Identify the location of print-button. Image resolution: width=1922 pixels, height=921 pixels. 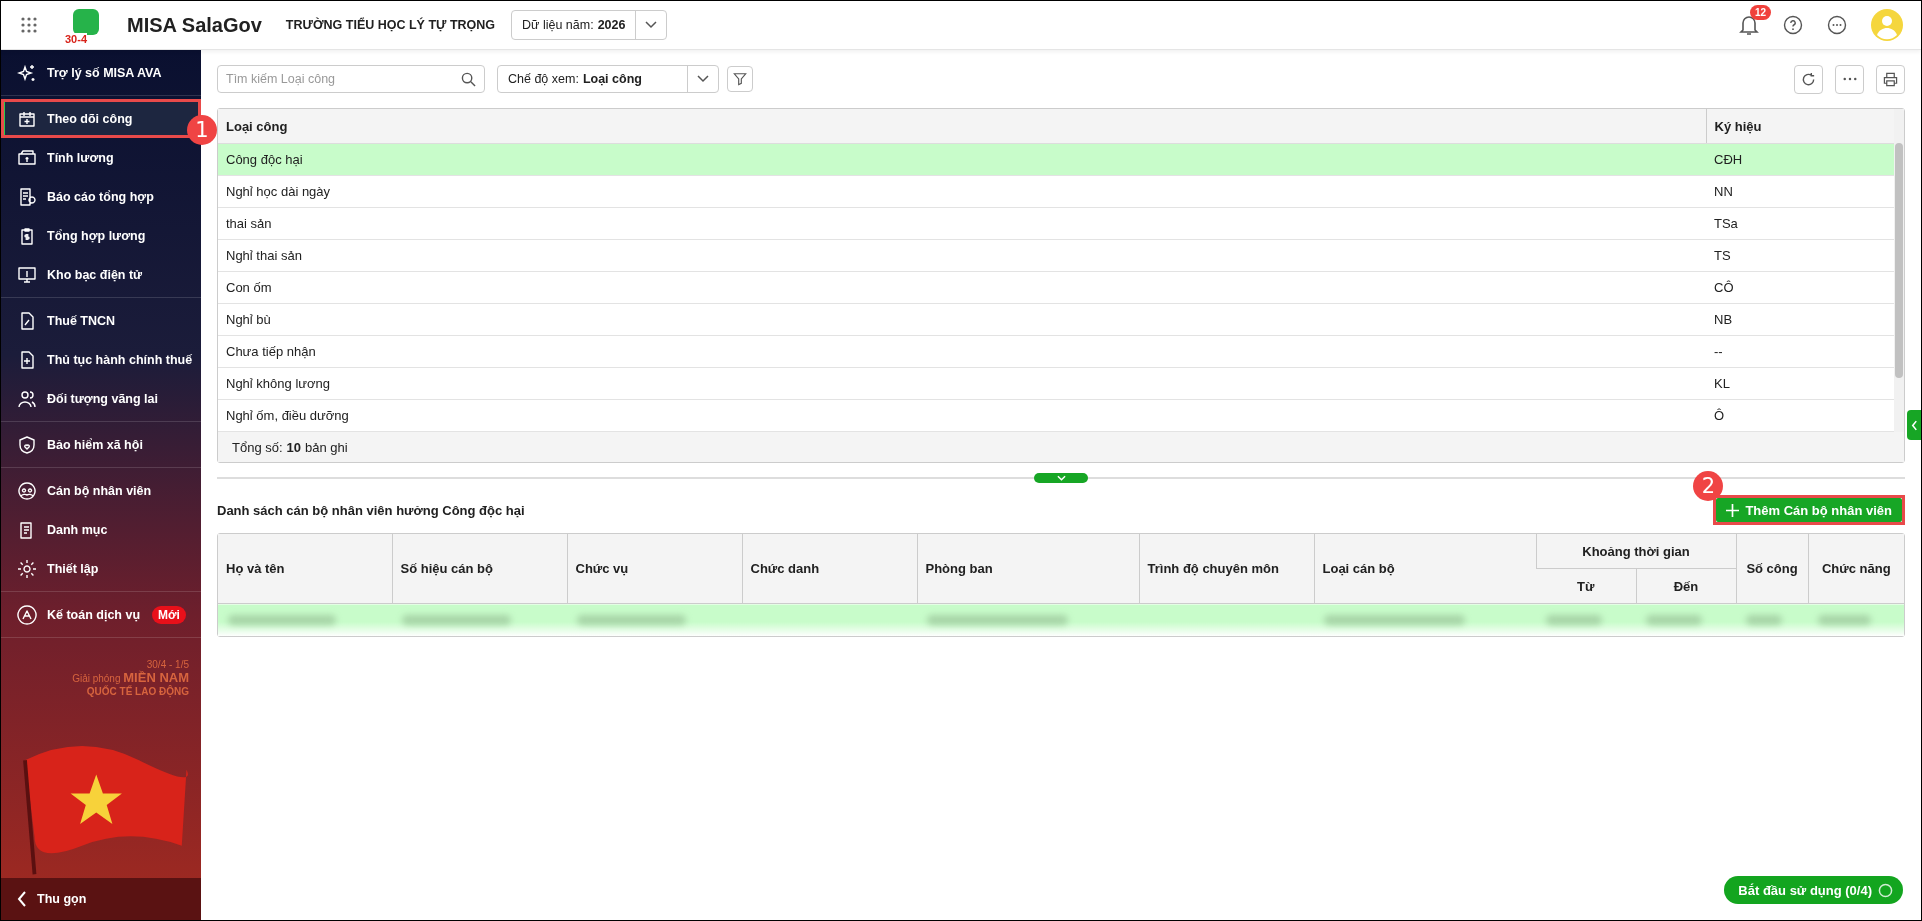
(1890, 79).